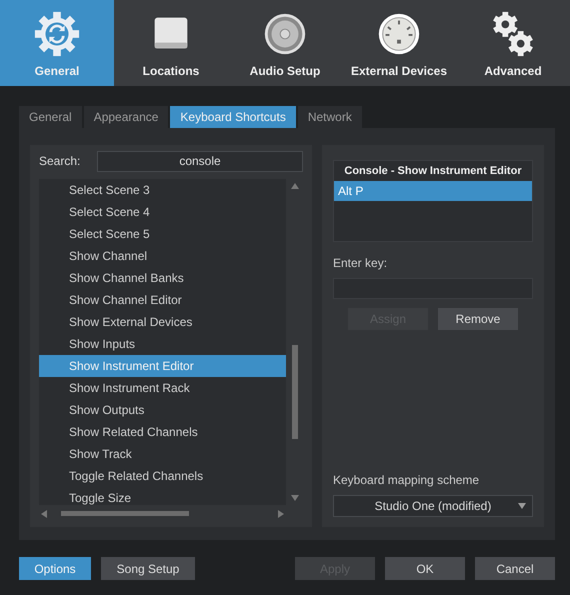  What do you see at coordinates (148, 568) in the screenshot?
I see `footer-button: Song Setup` at bounding box center [148, 568].